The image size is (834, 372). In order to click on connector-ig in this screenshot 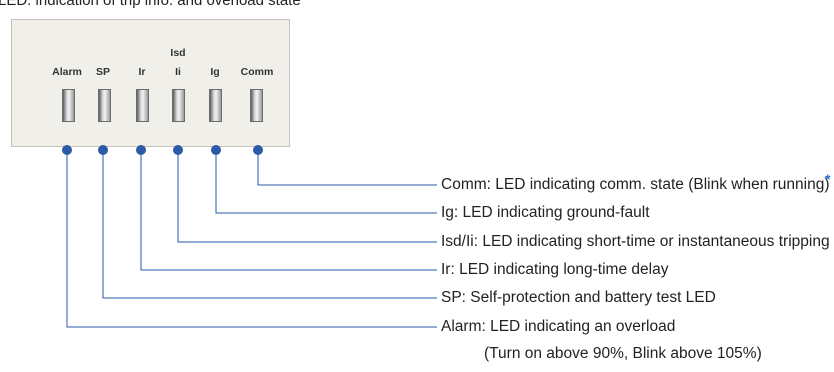, I will do `click(326, 182)`.